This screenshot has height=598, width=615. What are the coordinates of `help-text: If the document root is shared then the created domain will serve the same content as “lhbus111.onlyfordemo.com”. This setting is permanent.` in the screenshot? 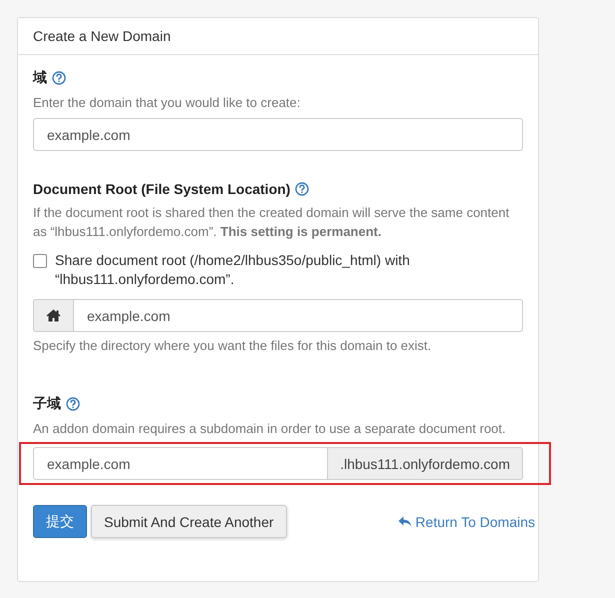 It's located at (271, 222).